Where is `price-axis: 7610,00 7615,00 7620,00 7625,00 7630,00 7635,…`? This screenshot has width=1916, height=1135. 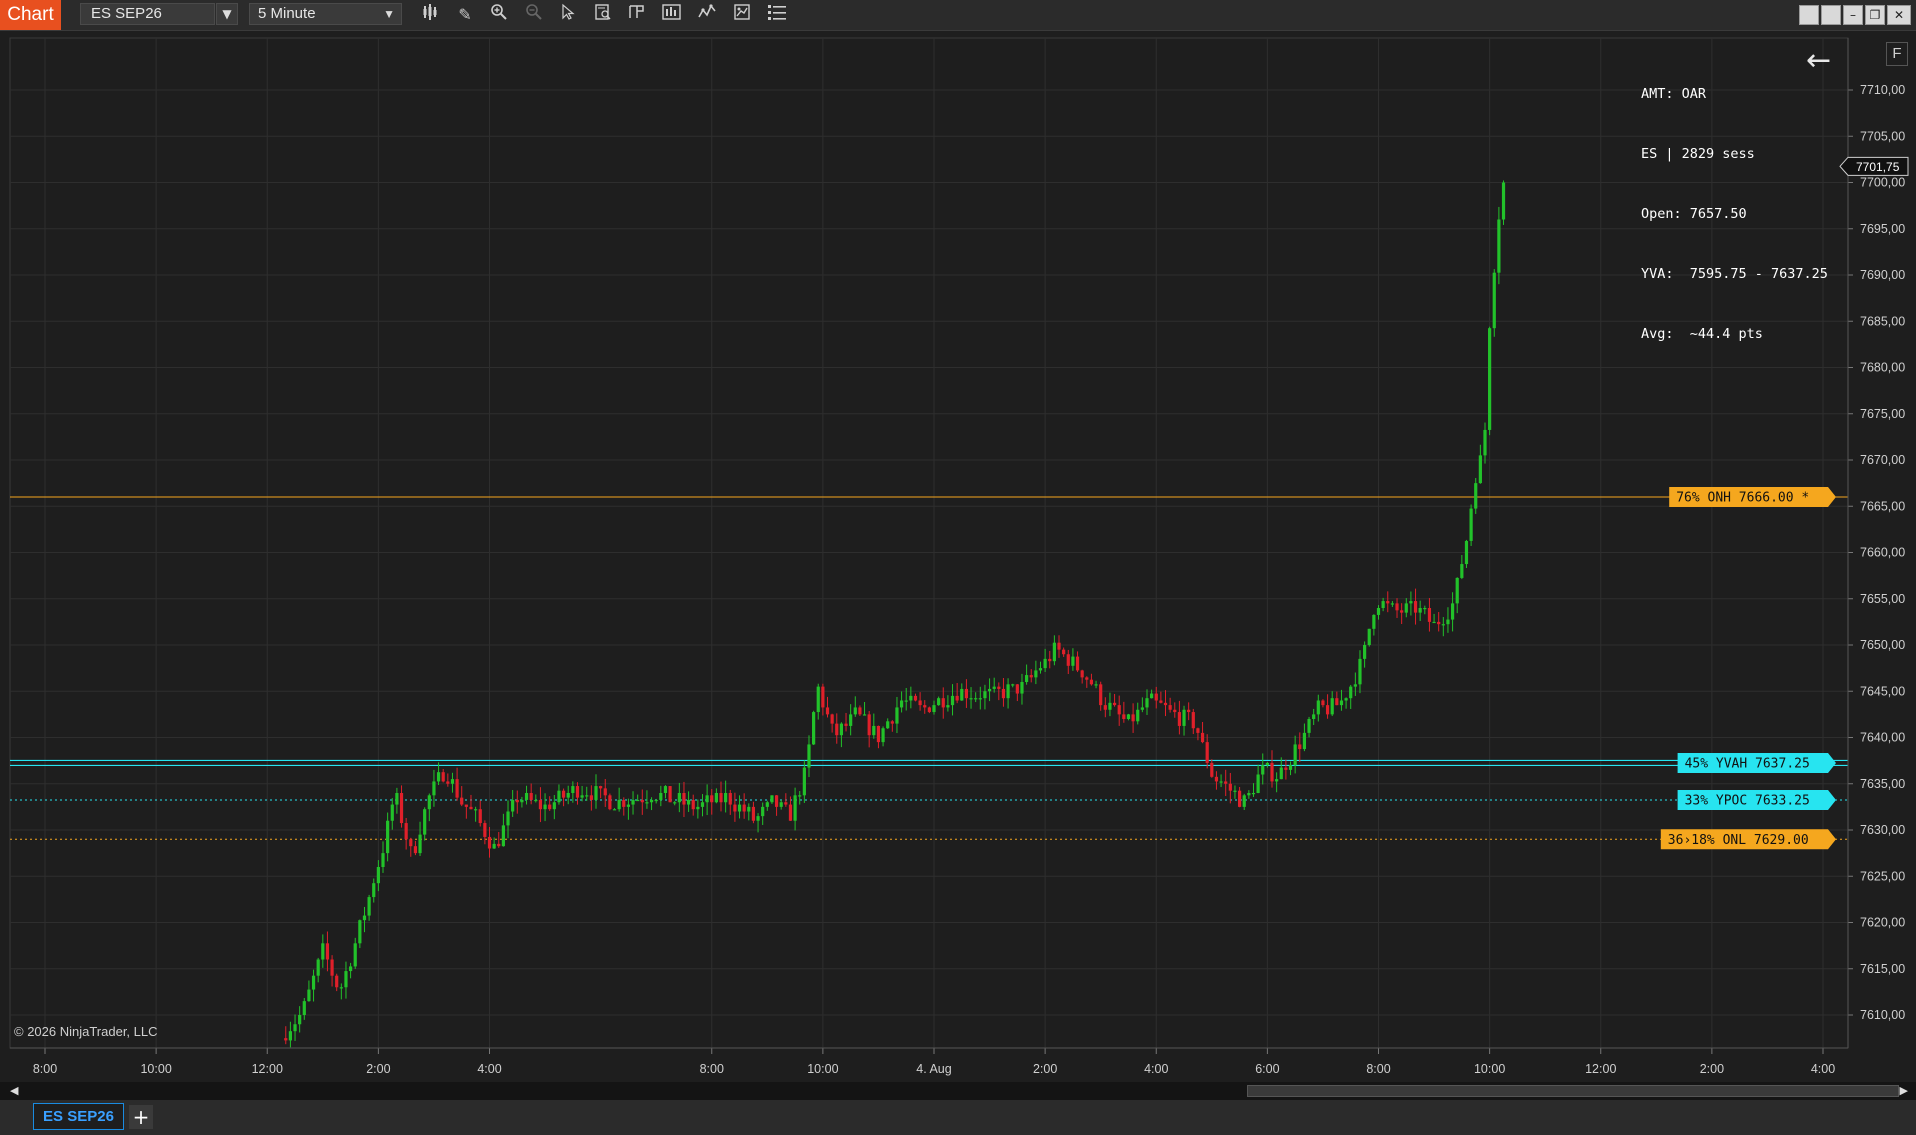
price-axis: 7610,00 7615,00 7620,00 7625,00 7630,00 7635,… is located at coordinates (1874, 543).